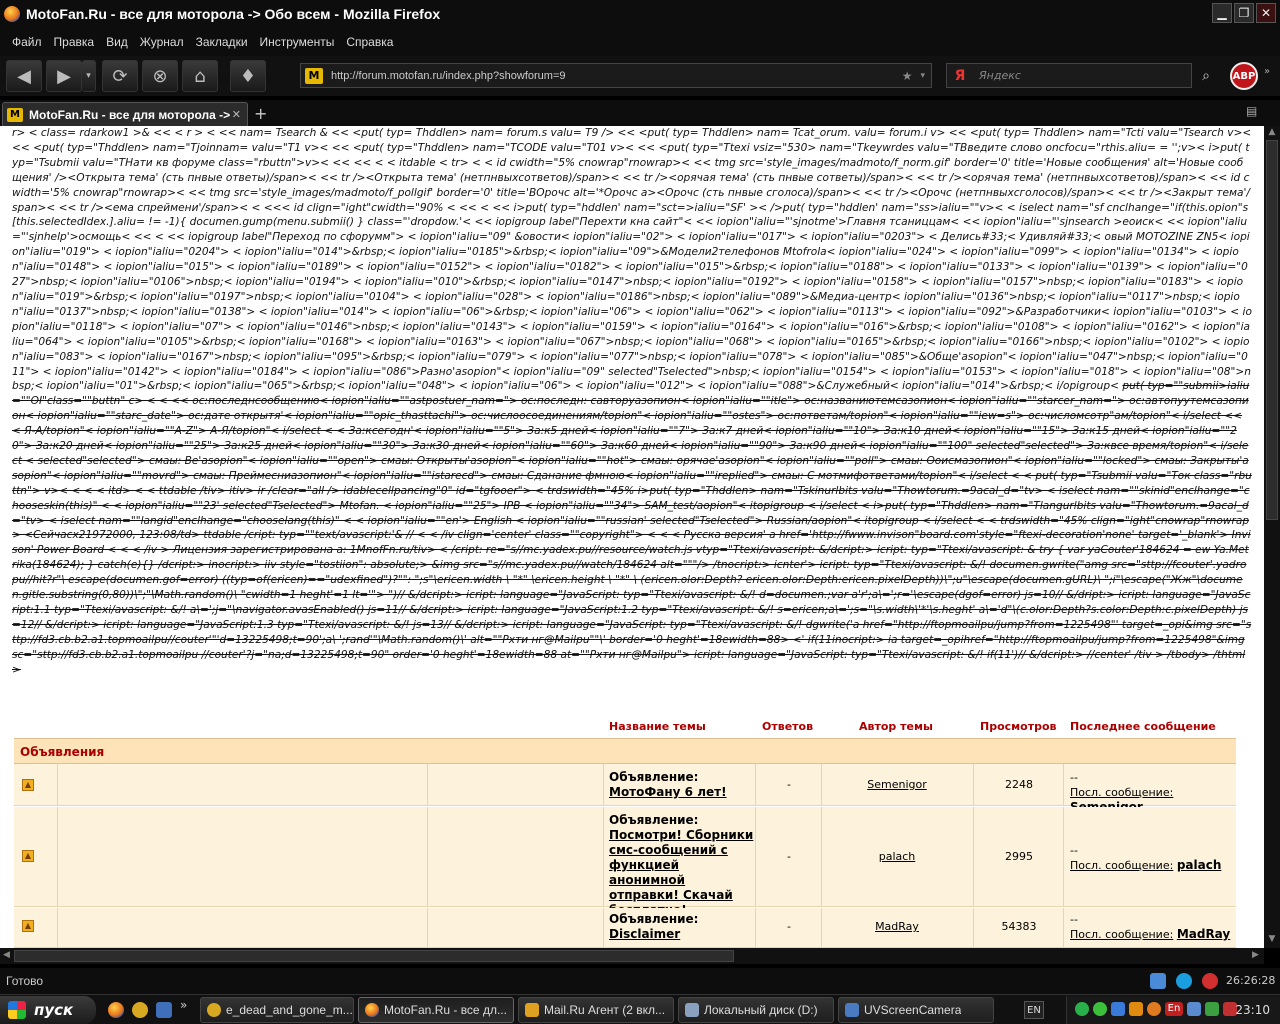 Image resolution: width=1280 pixels, height=1024 pixels. What do you see at coordinates (907, 76) in the screenshot?
I see `bookmark-star-icon: ★` at bounding box center [907, 76].